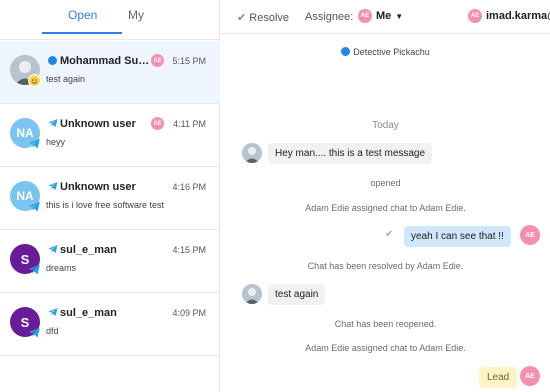 This screenshot has width=550, height=392. What do you see at coordinates (385, 125) in the screenshot?
I see `day-separator: Today` at bounding box center [385, 125].